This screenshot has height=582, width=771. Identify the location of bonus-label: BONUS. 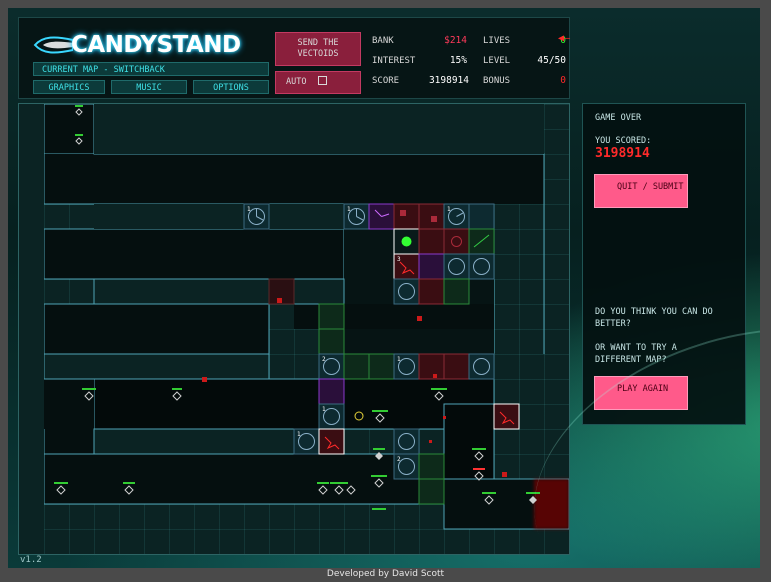
(497, 81).